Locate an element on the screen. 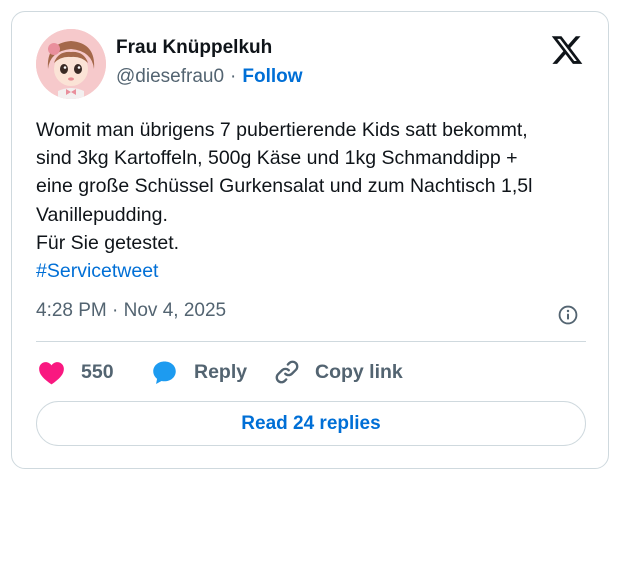 The width and height of the screenshot is (620, 574). display-name: Frau Knüppelkuh is located at coordinates (194, 48).